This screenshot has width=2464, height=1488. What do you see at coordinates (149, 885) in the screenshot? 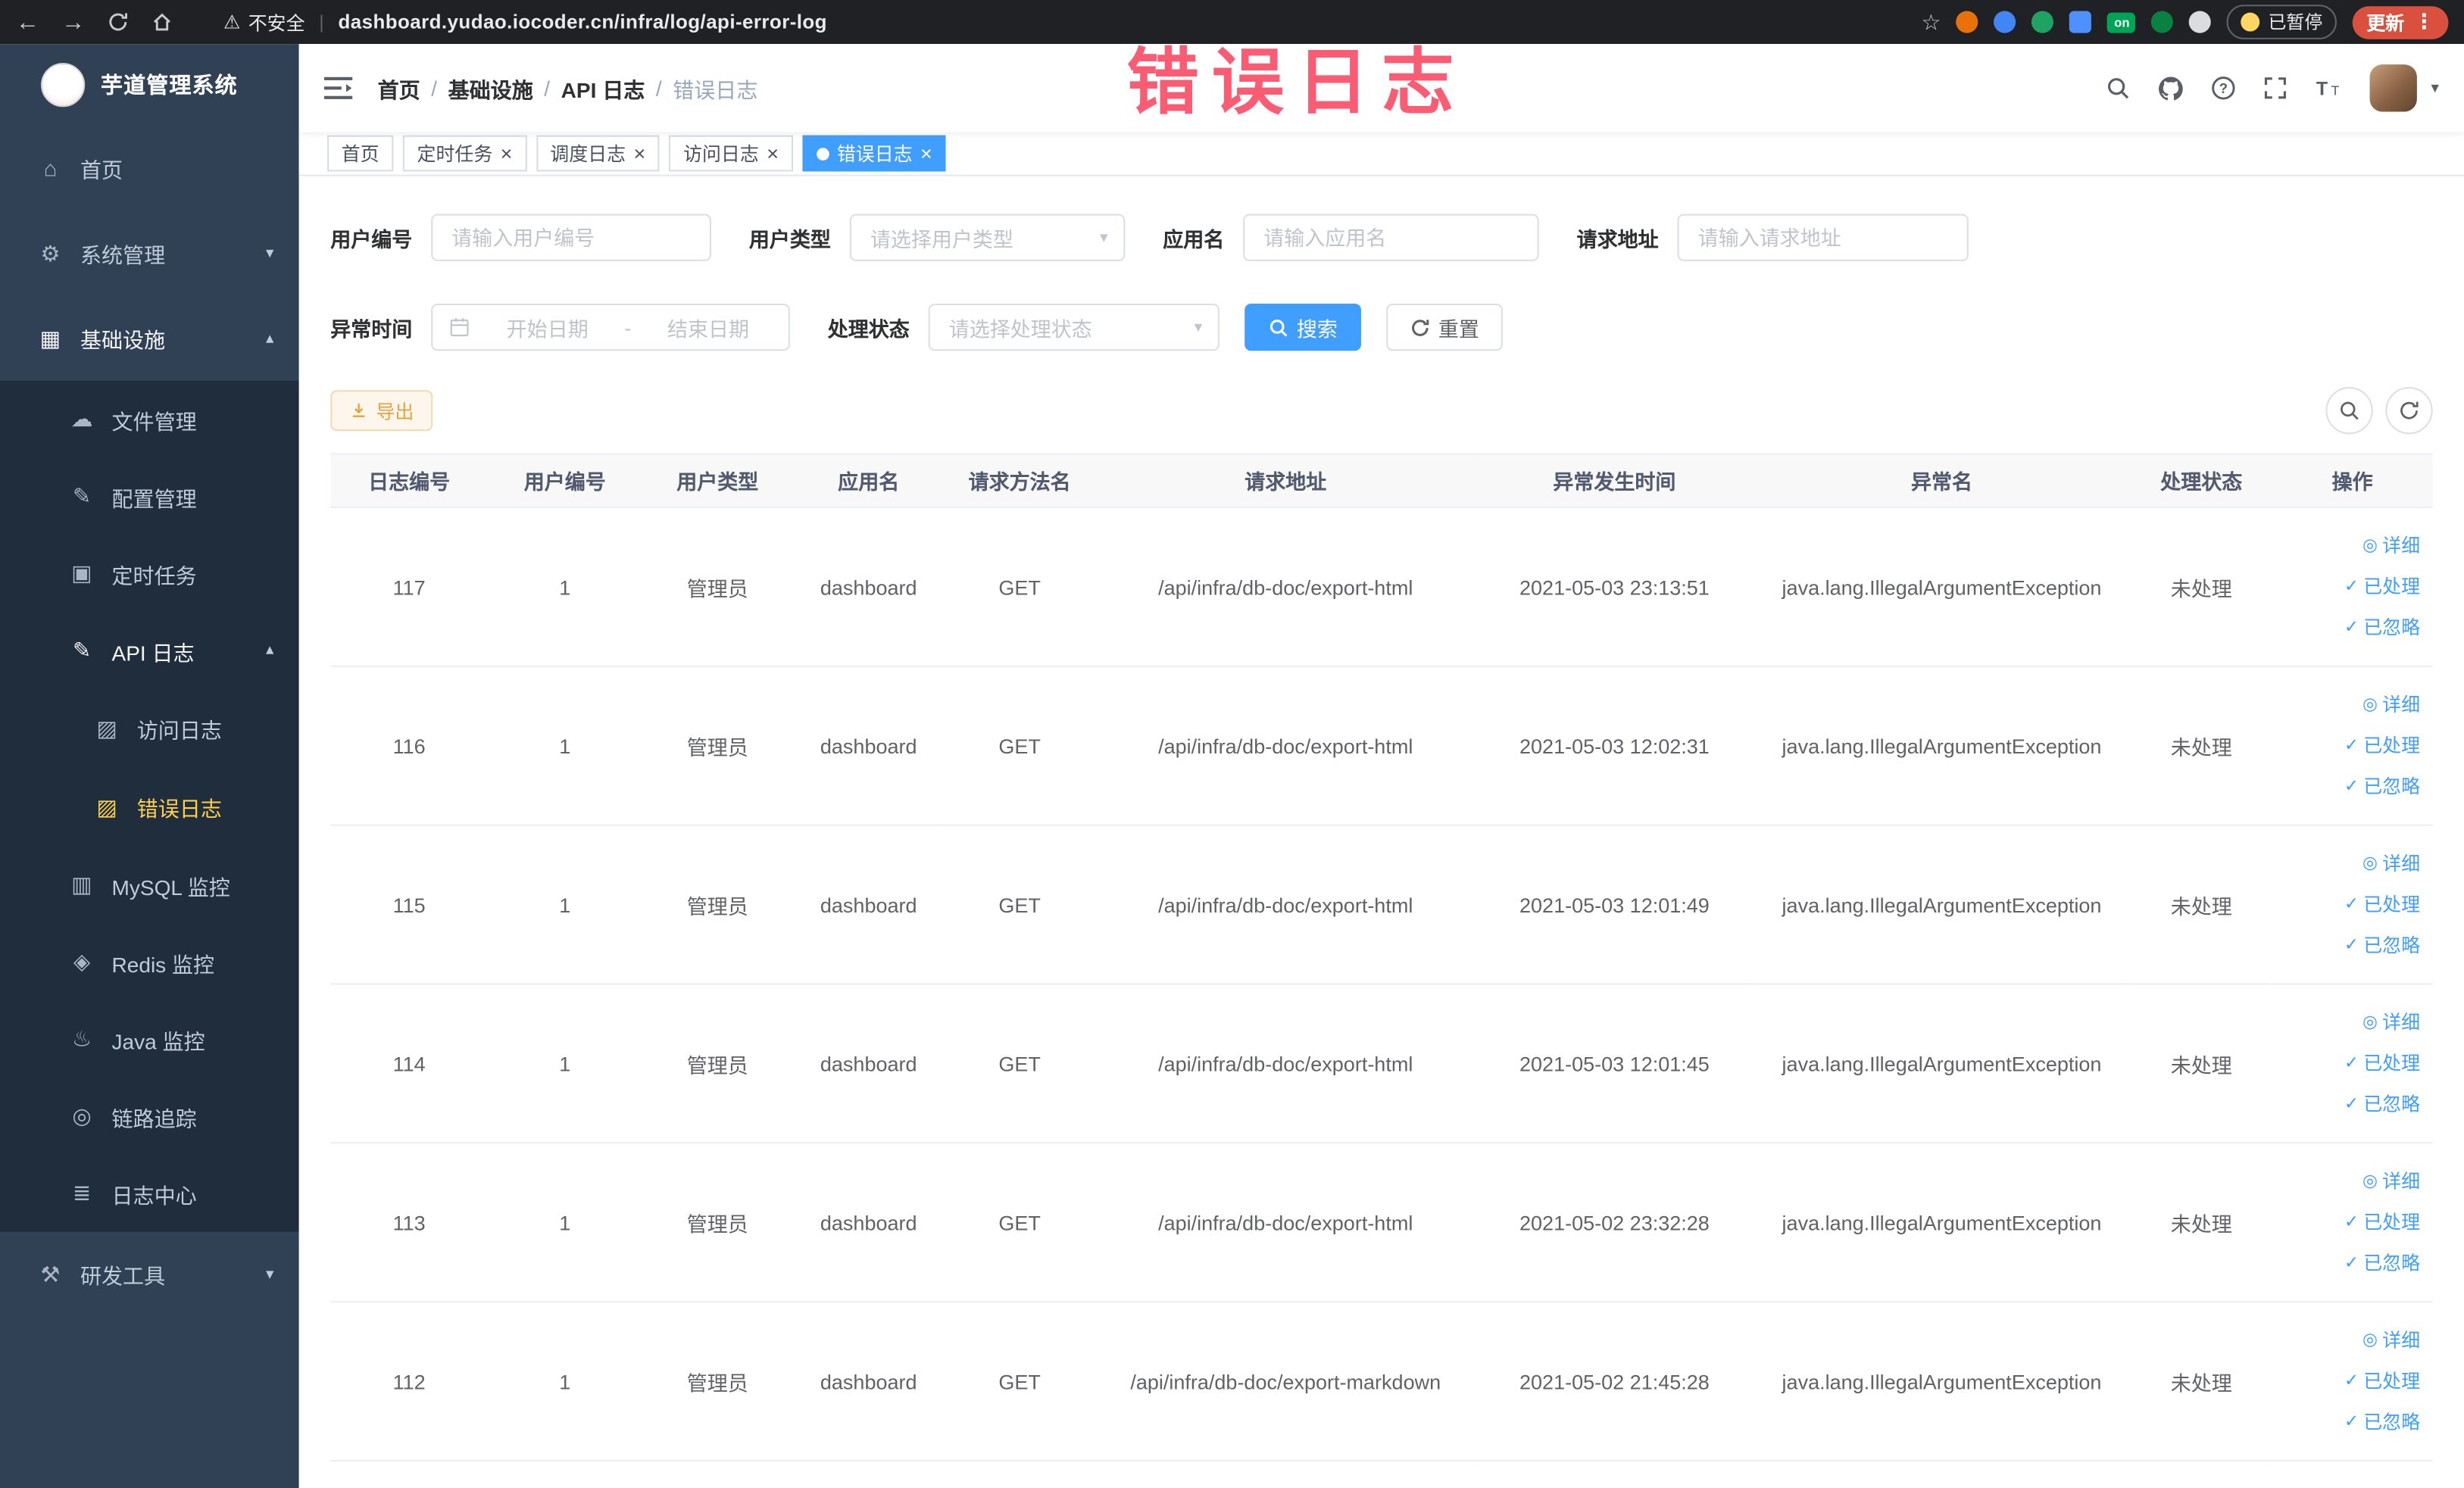
I see `sidebar-item-mysql-monitor: ▥ MySQL 监控` at bounding box center [149, 885].